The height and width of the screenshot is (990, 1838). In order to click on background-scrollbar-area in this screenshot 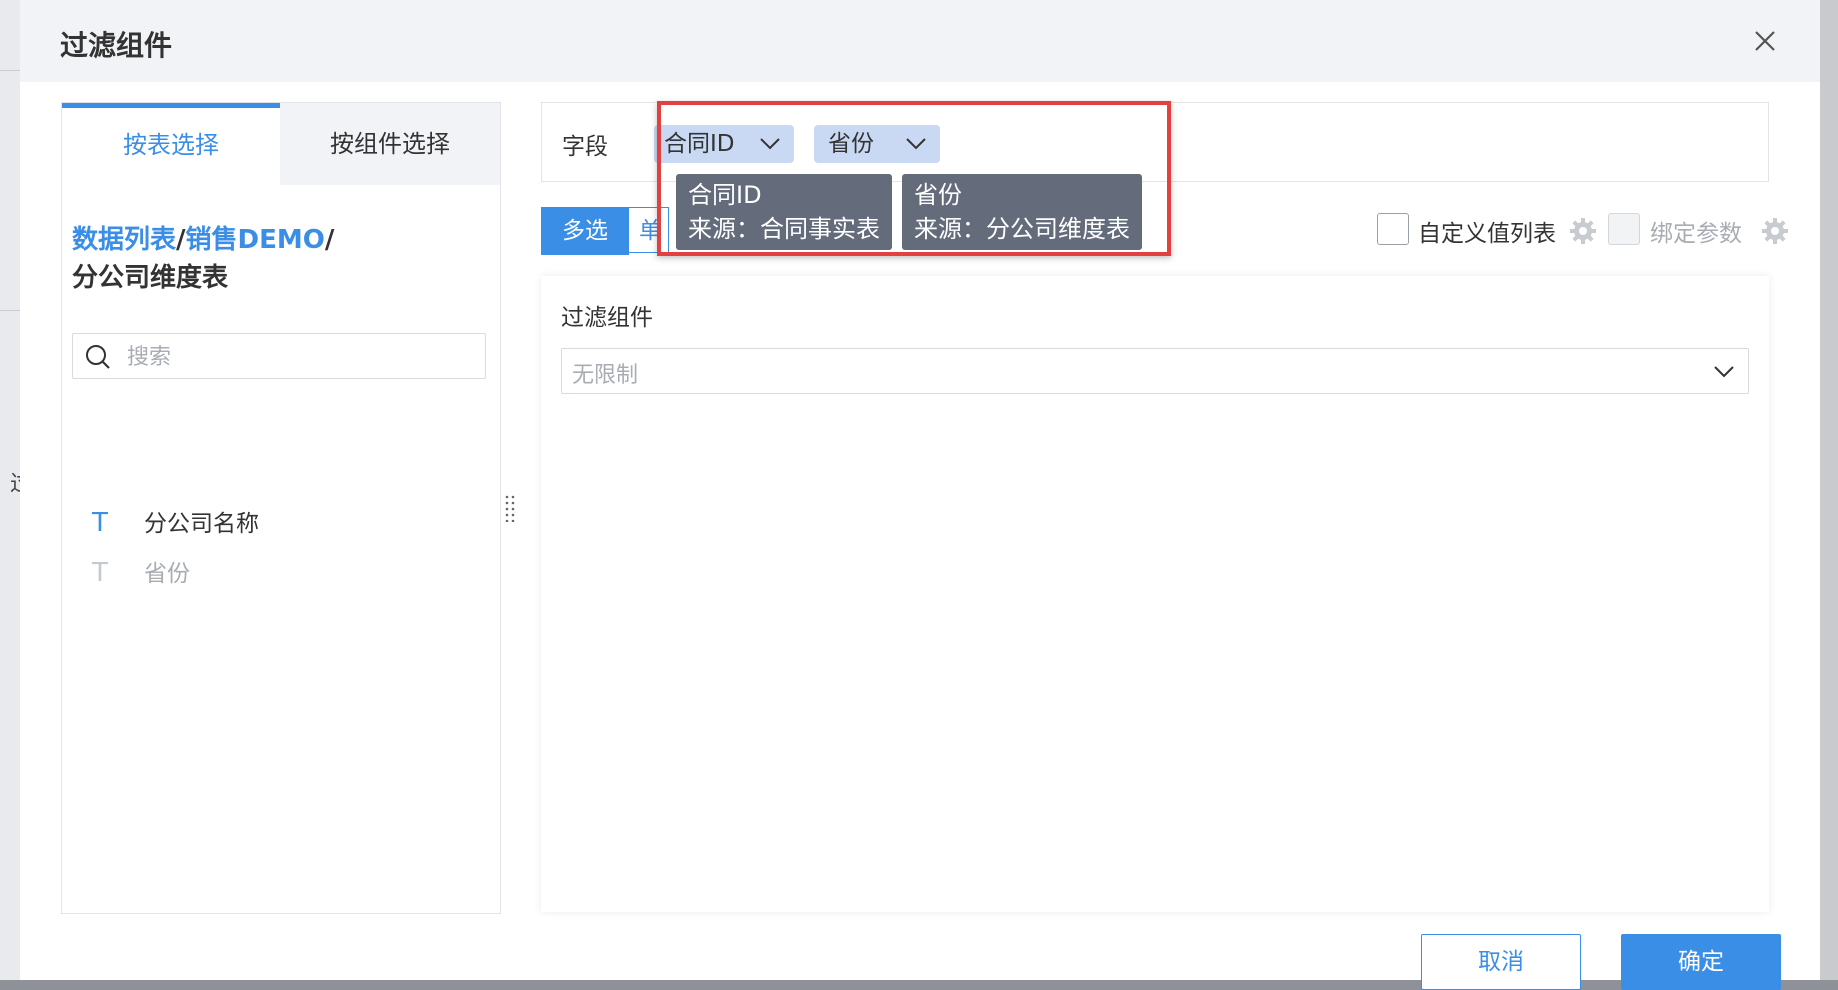, I will do `click(1829, 490)`.